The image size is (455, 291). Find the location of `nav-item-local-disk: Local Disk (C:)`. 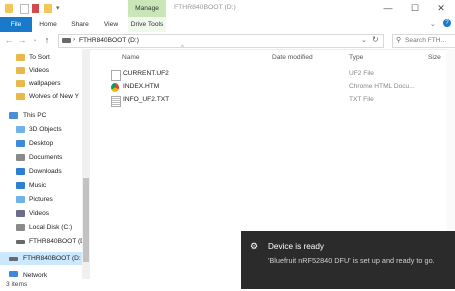

nav-item-local-disk: Local Disk (C:) is located at coordinates (41, 227).